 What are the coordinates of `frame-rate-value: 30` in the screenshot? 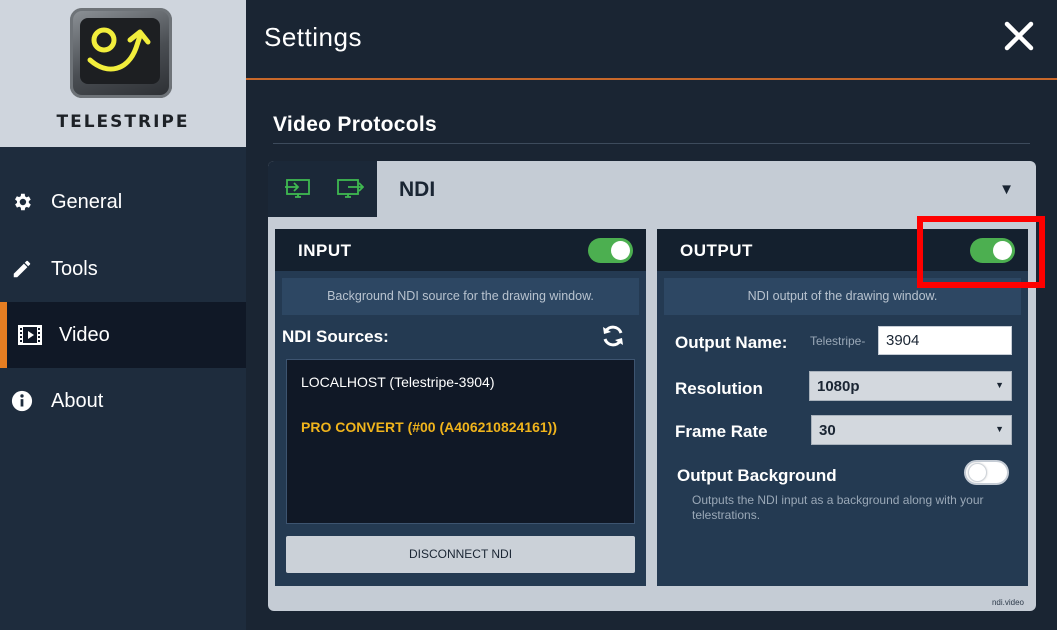 It's located at (827, 430).